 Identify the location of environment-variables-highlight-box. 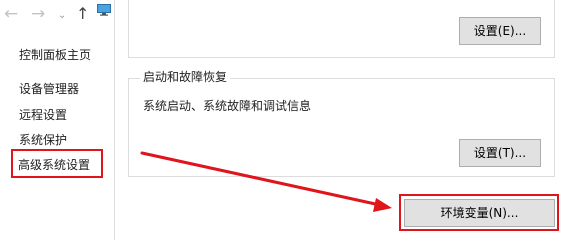
(479, 212).